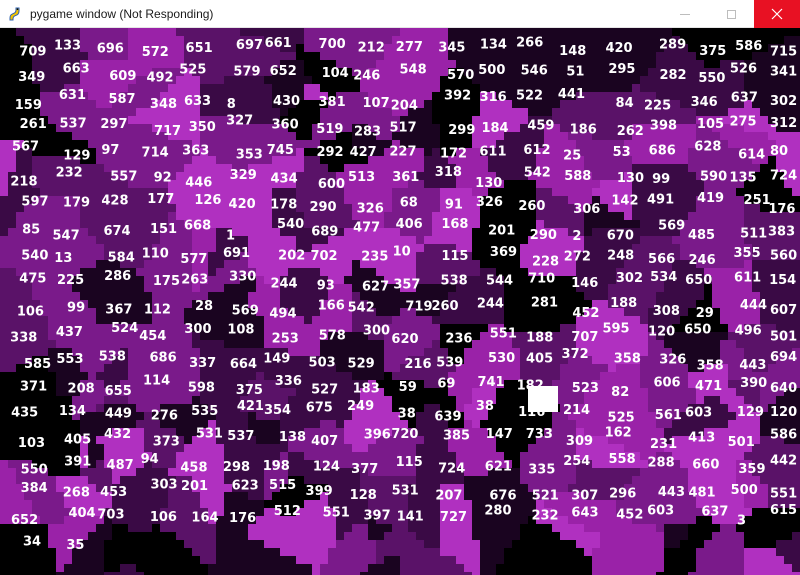  I want to click on number-label: 700, so click(332, 44).